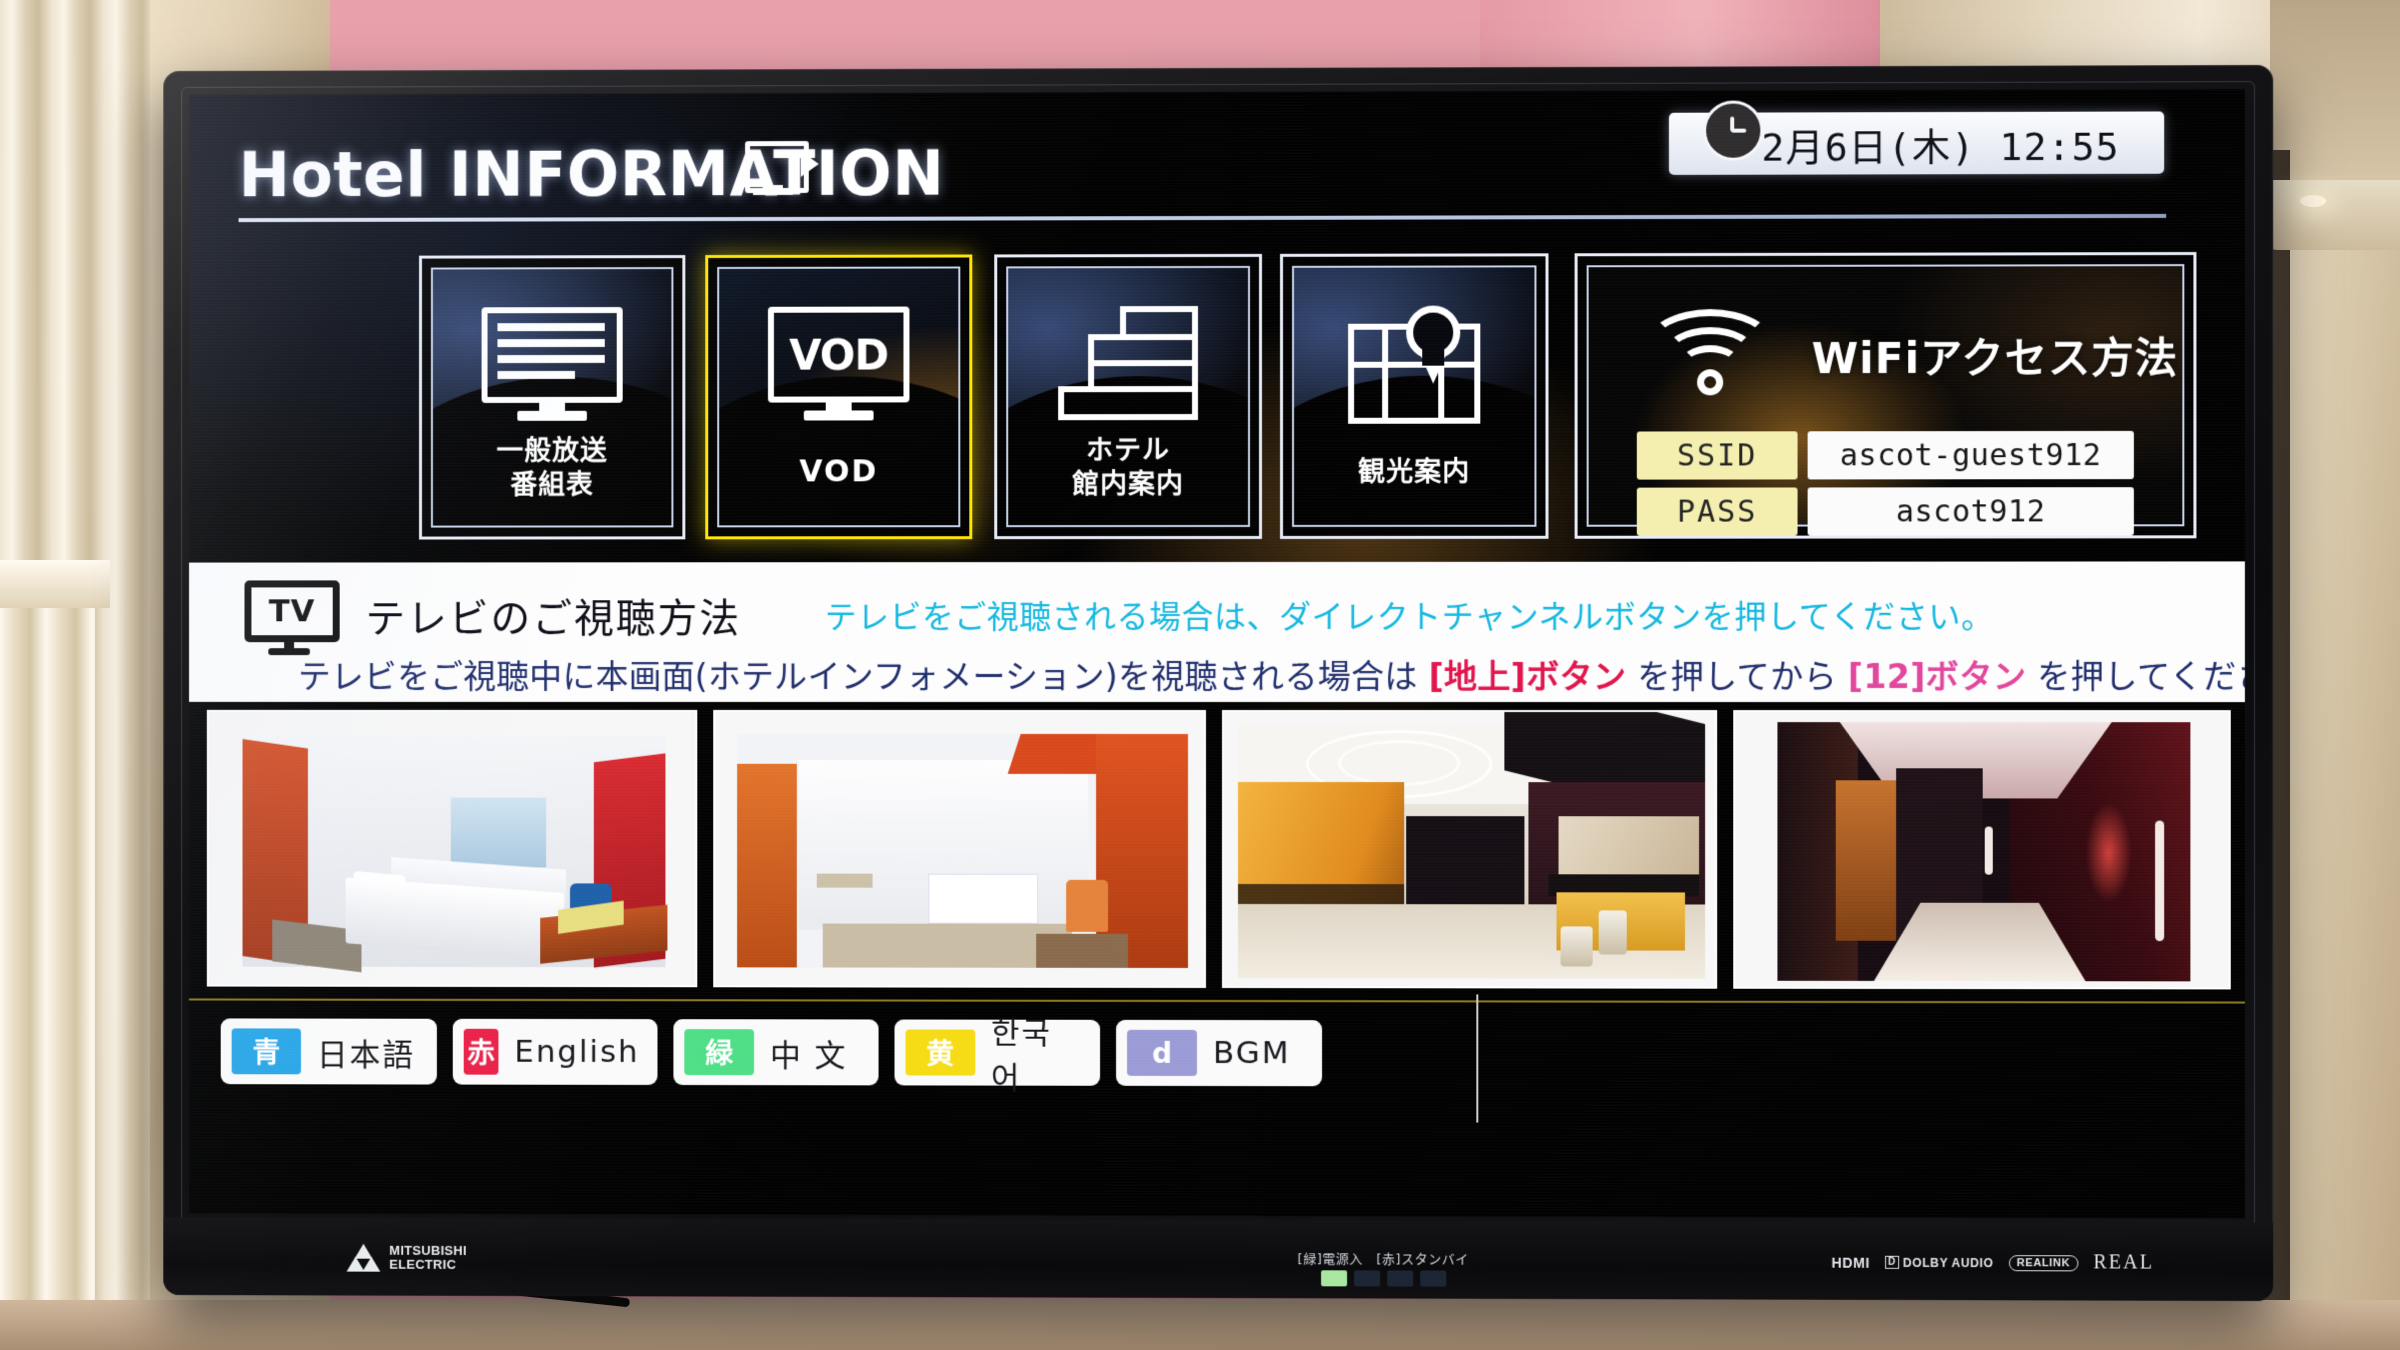  What do you see at coordinates (552, 486) in the screenshot?
I see `tile-label-line2: 番組表` at bounding box center [552, 486].